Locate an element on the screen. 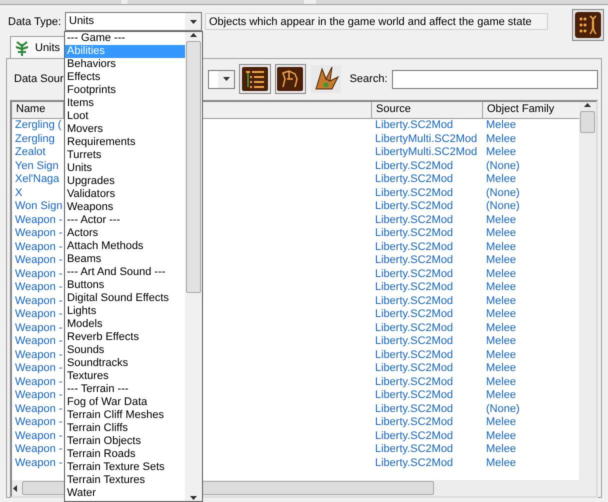 The height and width of the screenshot is (502, 608). field-label: Data Sour is located at coordinates (39, 79).